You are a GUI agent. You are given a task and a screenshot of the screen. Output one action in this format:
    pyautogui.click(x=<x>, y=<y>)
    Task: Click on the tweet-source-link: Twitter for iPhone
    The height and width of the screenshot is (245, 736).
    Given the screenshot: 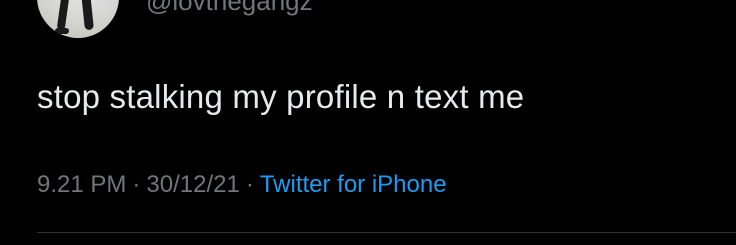 What is the action you would take?
    pyautogui.click(x=353, y=184)
    